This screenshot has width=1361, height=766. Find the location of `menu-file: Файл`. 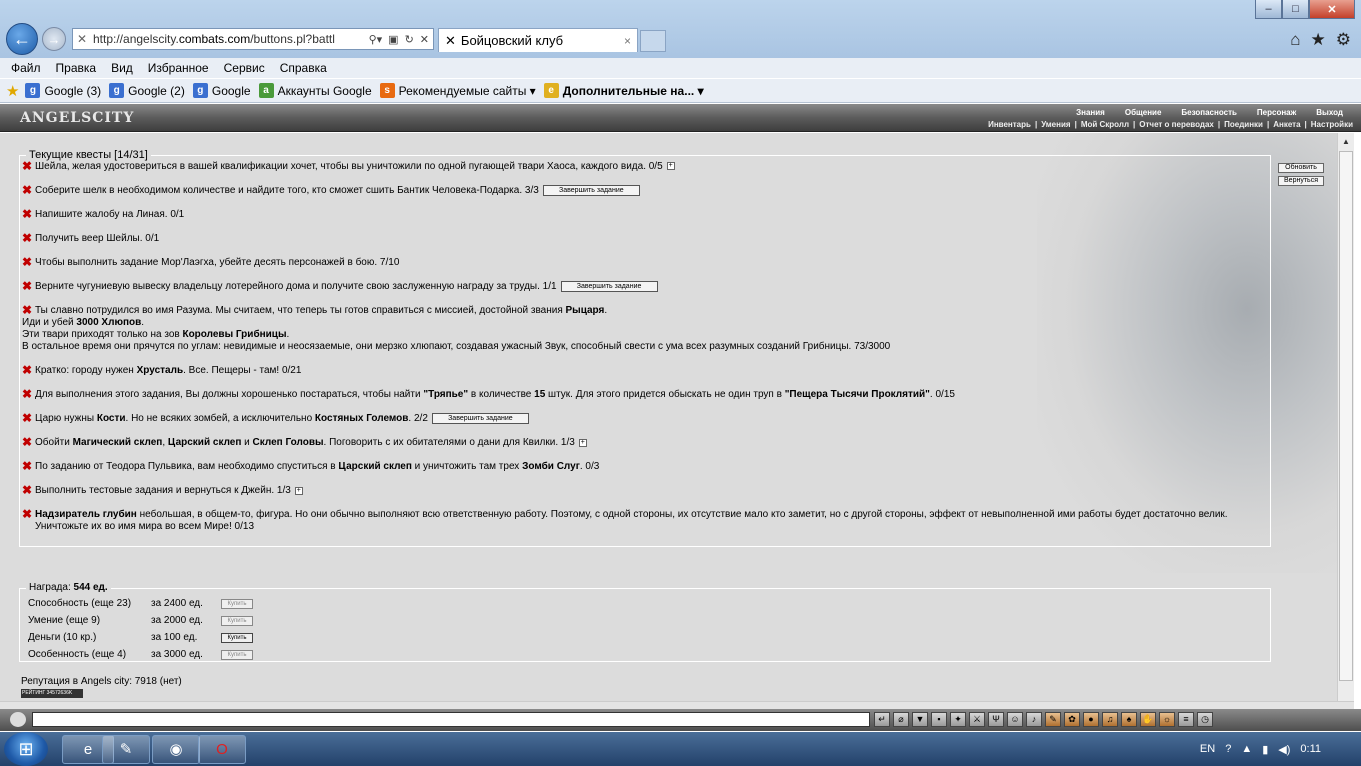

menu-file: Файл is located at coordinates (26, 68).